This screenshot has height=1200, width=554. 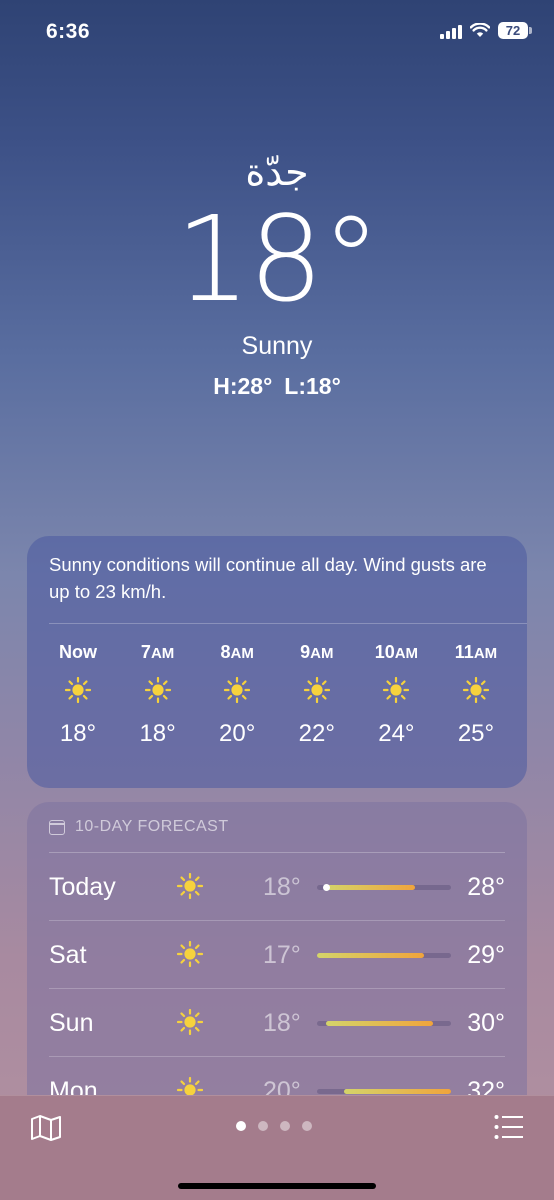 What do you see at coordinates (277, 1186) in the screenshot?
I see `home-indicator` at bounding box center [277, 1186].